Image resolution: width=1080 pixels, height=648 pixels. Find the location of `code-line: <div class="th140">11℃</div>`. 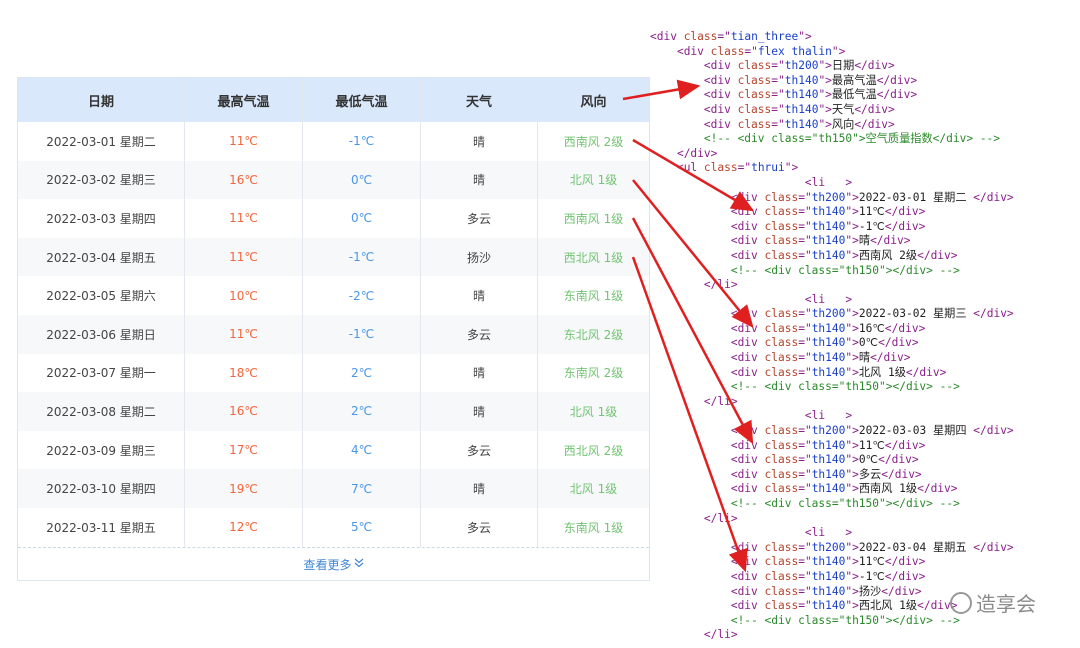

code-line: <div class="th140">11℃</div> is located at coordinates (860, 446).